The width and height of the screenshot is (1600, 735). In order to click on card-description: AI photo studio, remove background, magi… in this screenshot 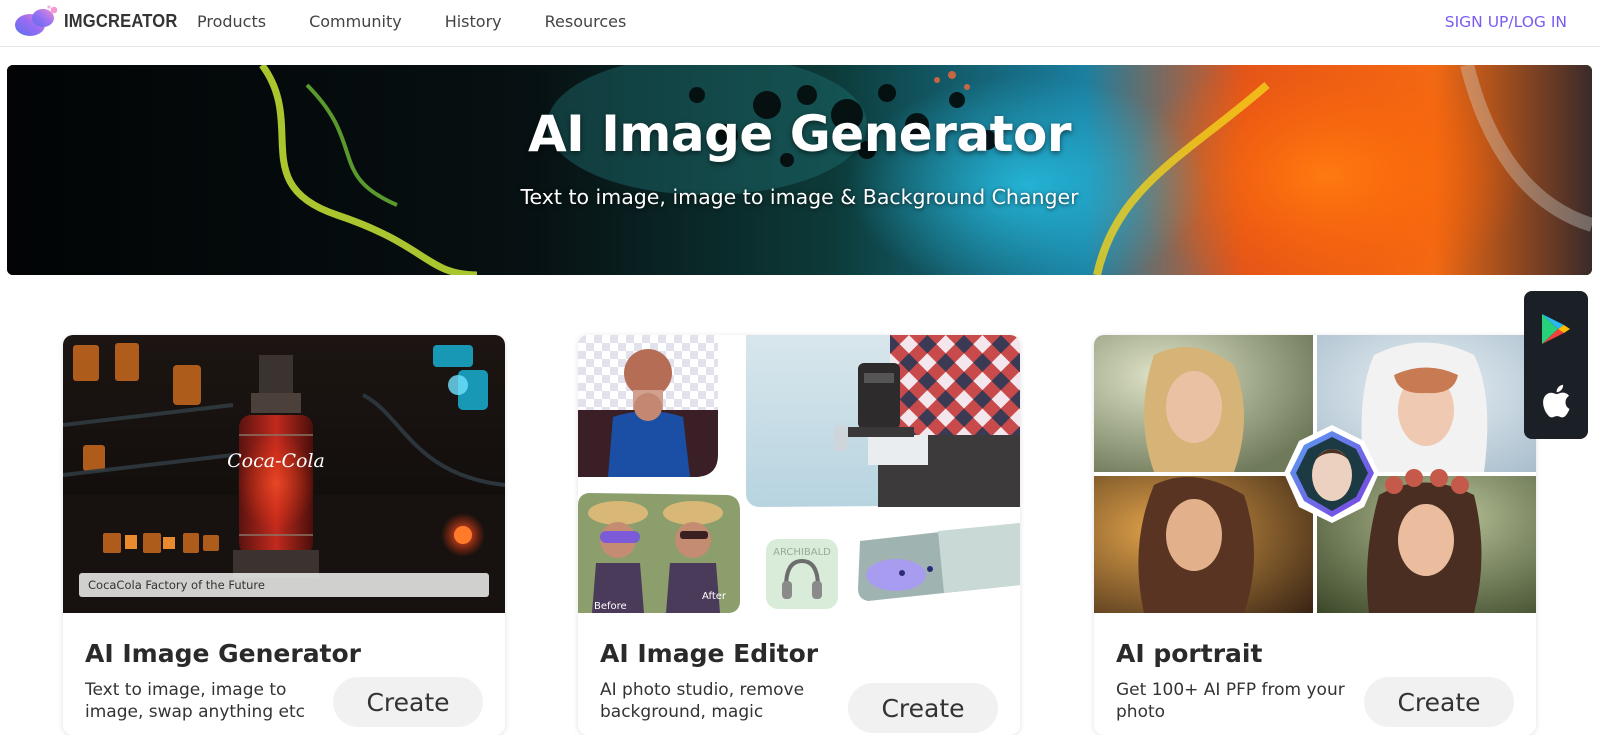, I will do `click(702, 701)`.